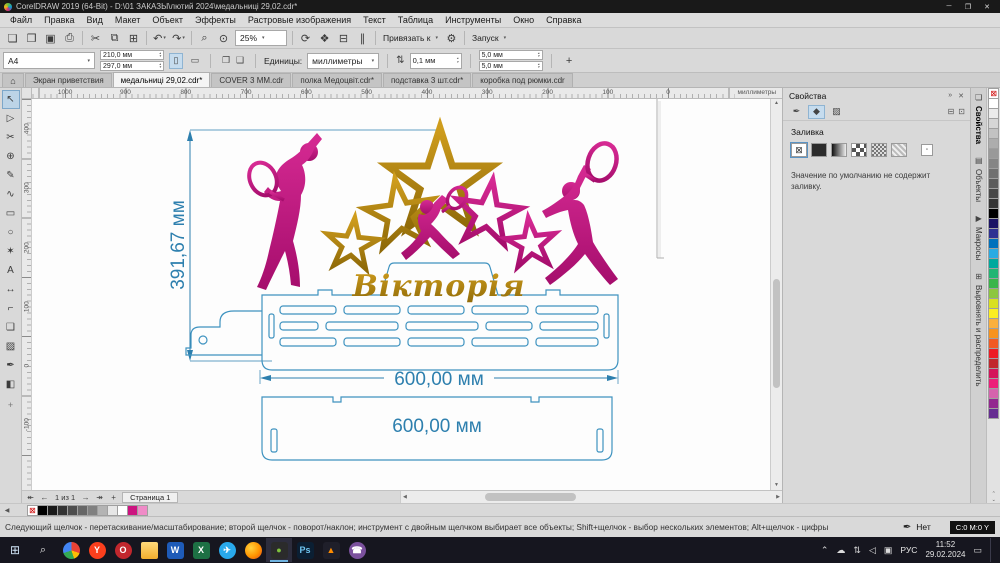 The height and width of the screenshot is (563, 1000). What do you see at coordinates (776, 333) in the screenshot?
I see `vertical-scrollbar-thumb` at bounding box center [776, 333].